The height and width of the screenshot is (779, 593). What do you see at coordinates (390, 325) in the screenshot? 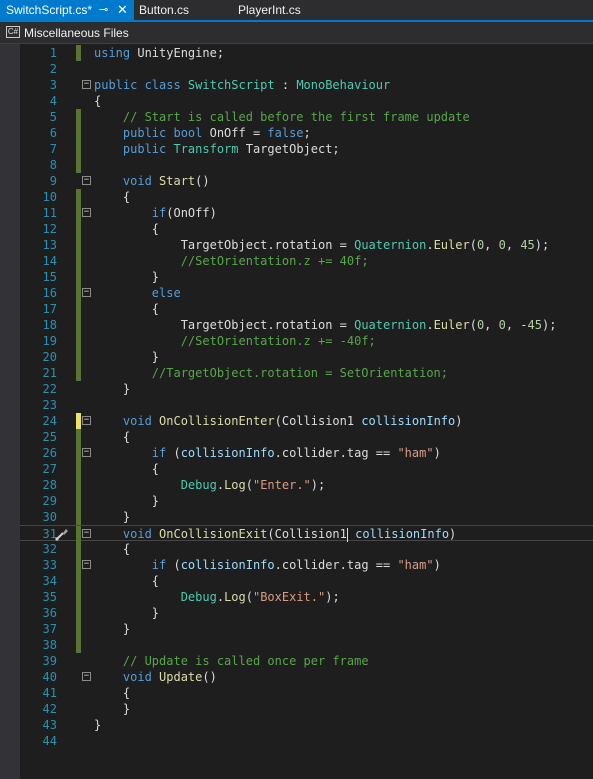
I see `code-token: Quaternion` at bounding box center [390, 325].